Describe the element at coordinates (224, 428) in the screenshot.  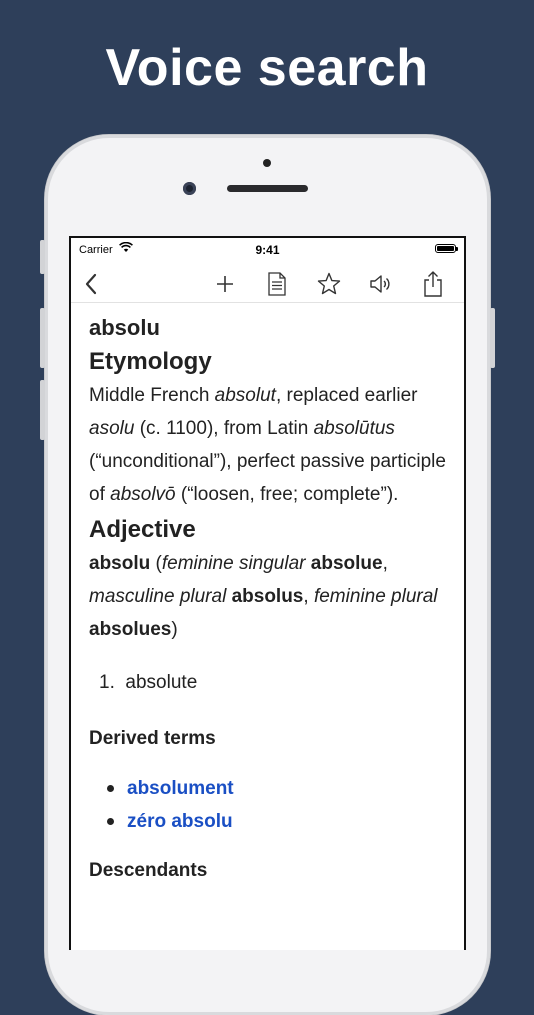
I see `etymology-segment: (c. 1100), from Latin` at that location.